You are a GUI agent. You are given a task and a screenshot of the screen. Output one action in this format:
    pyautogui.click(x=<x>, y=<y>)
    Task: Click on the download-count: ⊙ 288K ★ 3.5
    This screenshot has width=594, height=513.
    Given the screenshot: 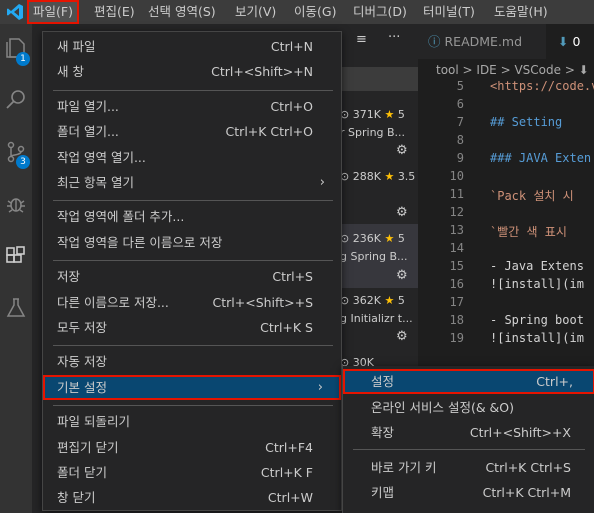 What is the action you would take?
    pyautogui.click(x=378, y=176)
    